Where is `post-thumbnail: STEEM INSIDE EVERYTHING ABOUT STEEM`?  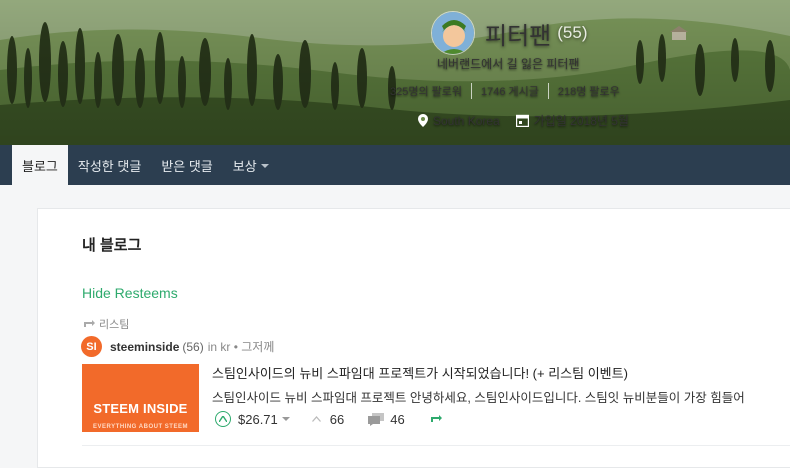 post-thumbnail: STEEM INSIDE EVERYTHING ABOUT STEEM is located at coordinates (140, 398).